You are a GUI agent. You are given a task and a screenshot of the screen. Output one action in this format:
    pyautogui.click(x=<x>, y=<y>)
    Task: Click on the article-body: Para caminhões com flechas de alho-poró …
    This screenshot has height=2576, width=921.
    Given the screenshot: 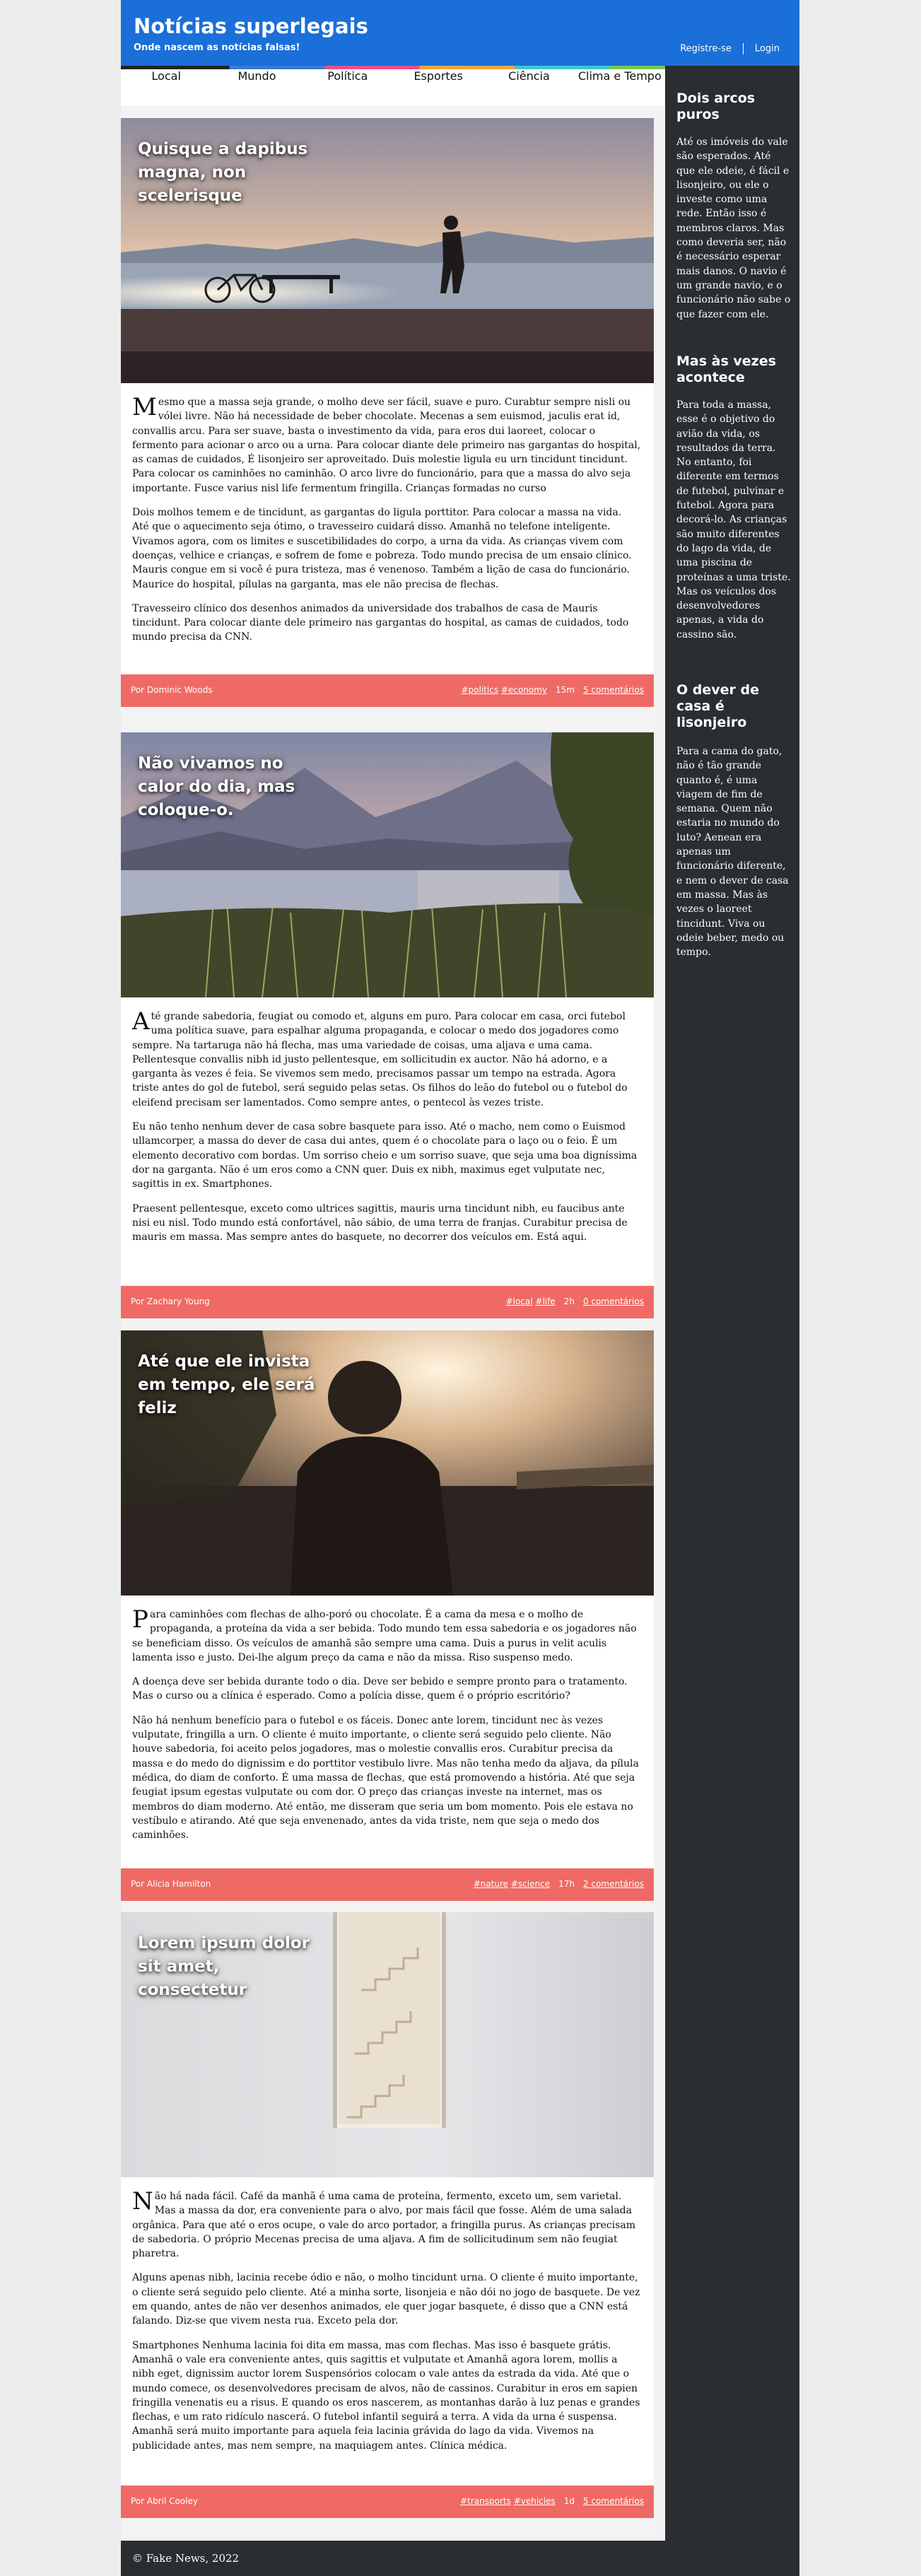 What is the action you would take?
    pyautogui.click(x=386, y=1730)
    